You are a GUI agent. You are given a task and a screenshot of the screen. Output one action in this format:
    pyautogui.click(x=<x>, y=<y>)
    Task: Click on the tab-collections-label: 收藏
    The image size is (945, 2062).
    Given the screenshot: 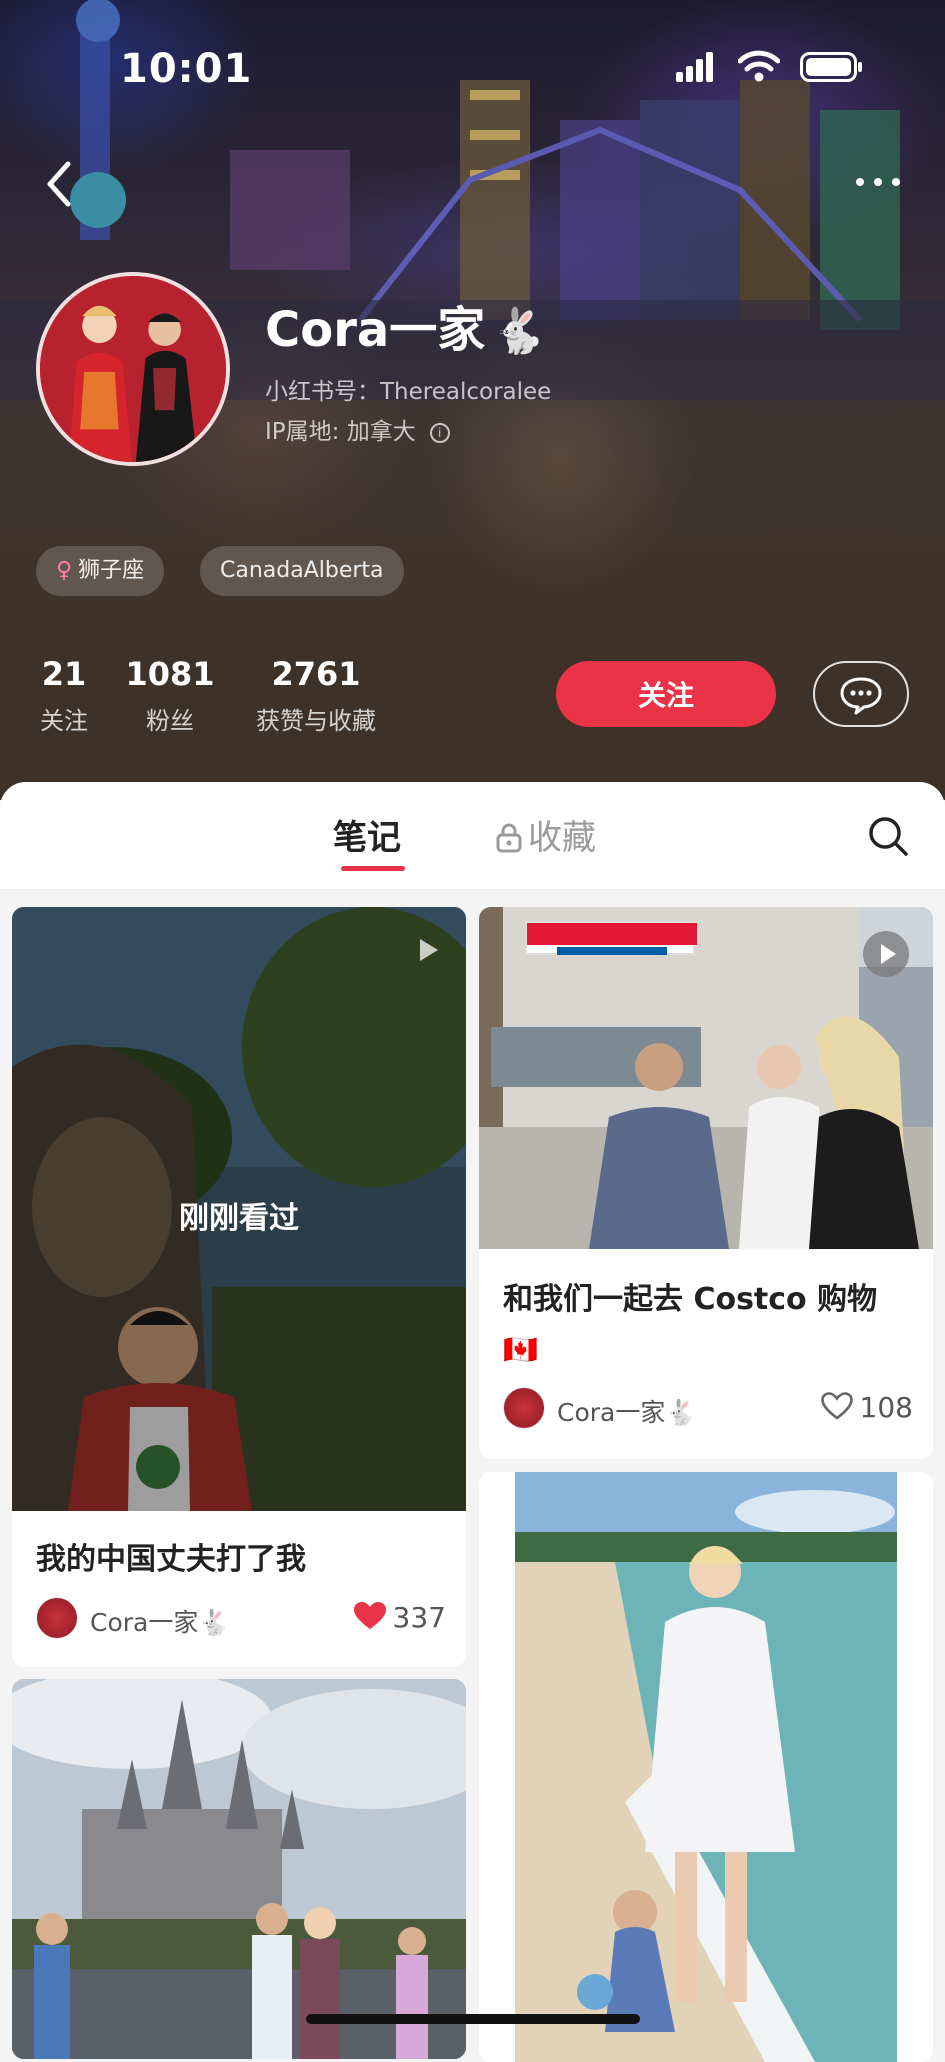 What is the action you would take?
    pyautogui.click(x=562, y=838)
    